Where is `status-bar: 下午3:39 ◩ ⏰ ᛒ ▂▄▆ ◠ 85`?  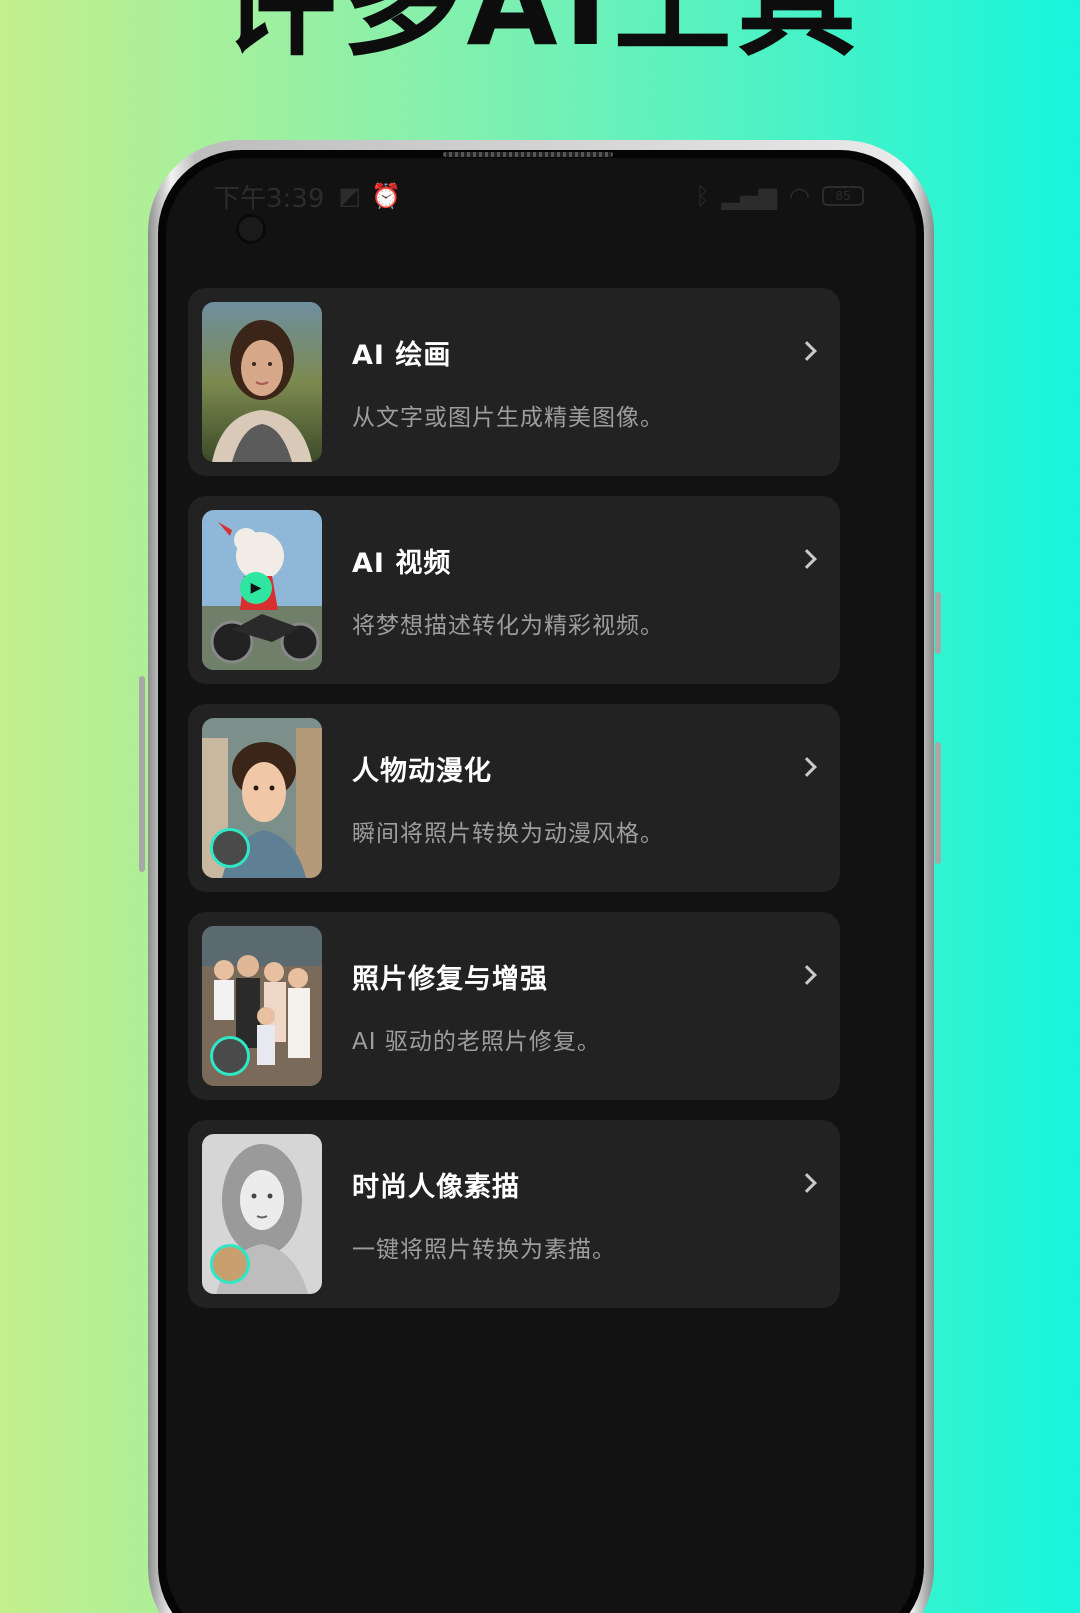 status-bar: 下午3:39 ◩ ⏰ ᛒ ▂▄▆ ◠ 85 is located at coordinates (541, 196).